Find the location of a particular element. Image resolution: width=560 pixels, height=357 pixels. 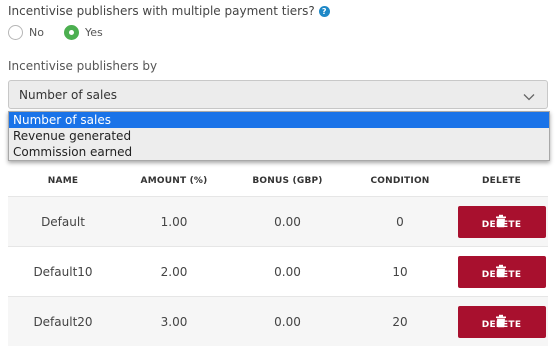

tiers-radio-group: No Yes is located at coordinates (65, 32).